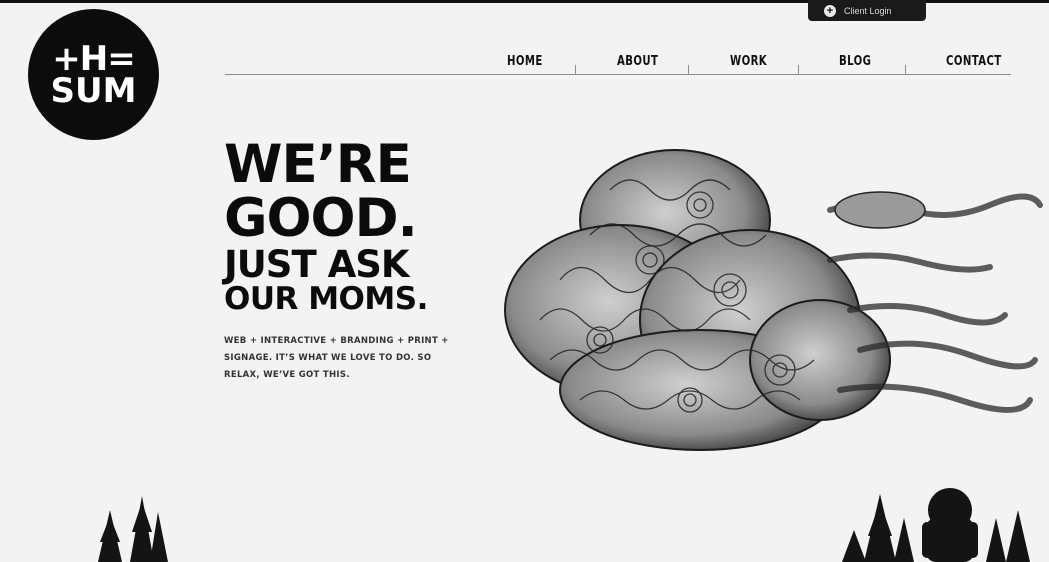 This screenshot has height=562, width=1049. Describe the element at coordinates (950, 525) in the screenshot. I see `bigfoot-silhouette` at that location.